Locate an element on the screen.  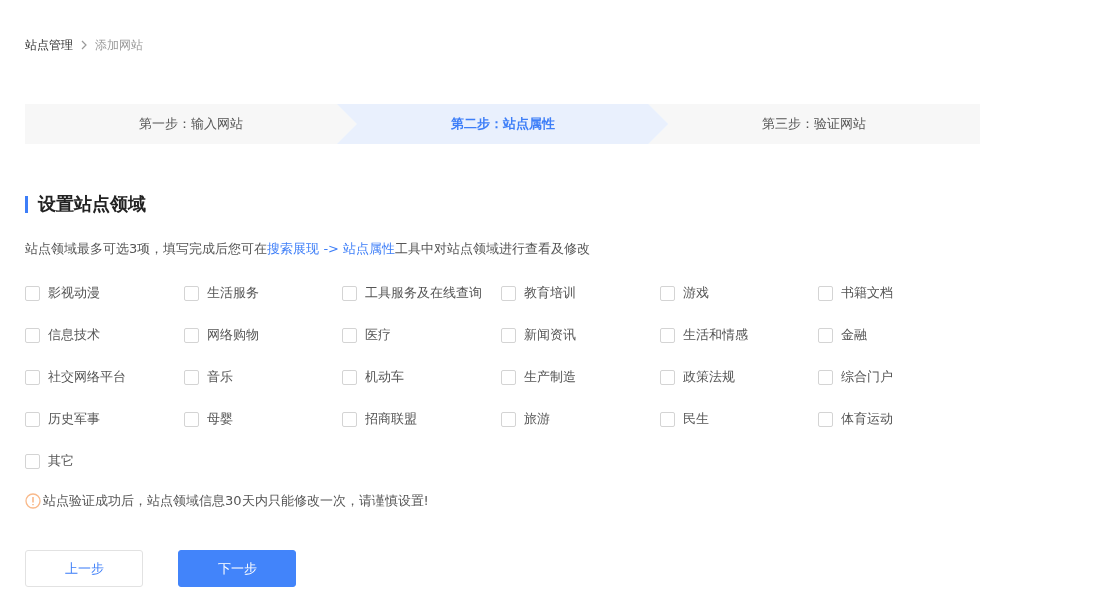
domain-checkbox: 金融 is located at coordinates (898, 335).